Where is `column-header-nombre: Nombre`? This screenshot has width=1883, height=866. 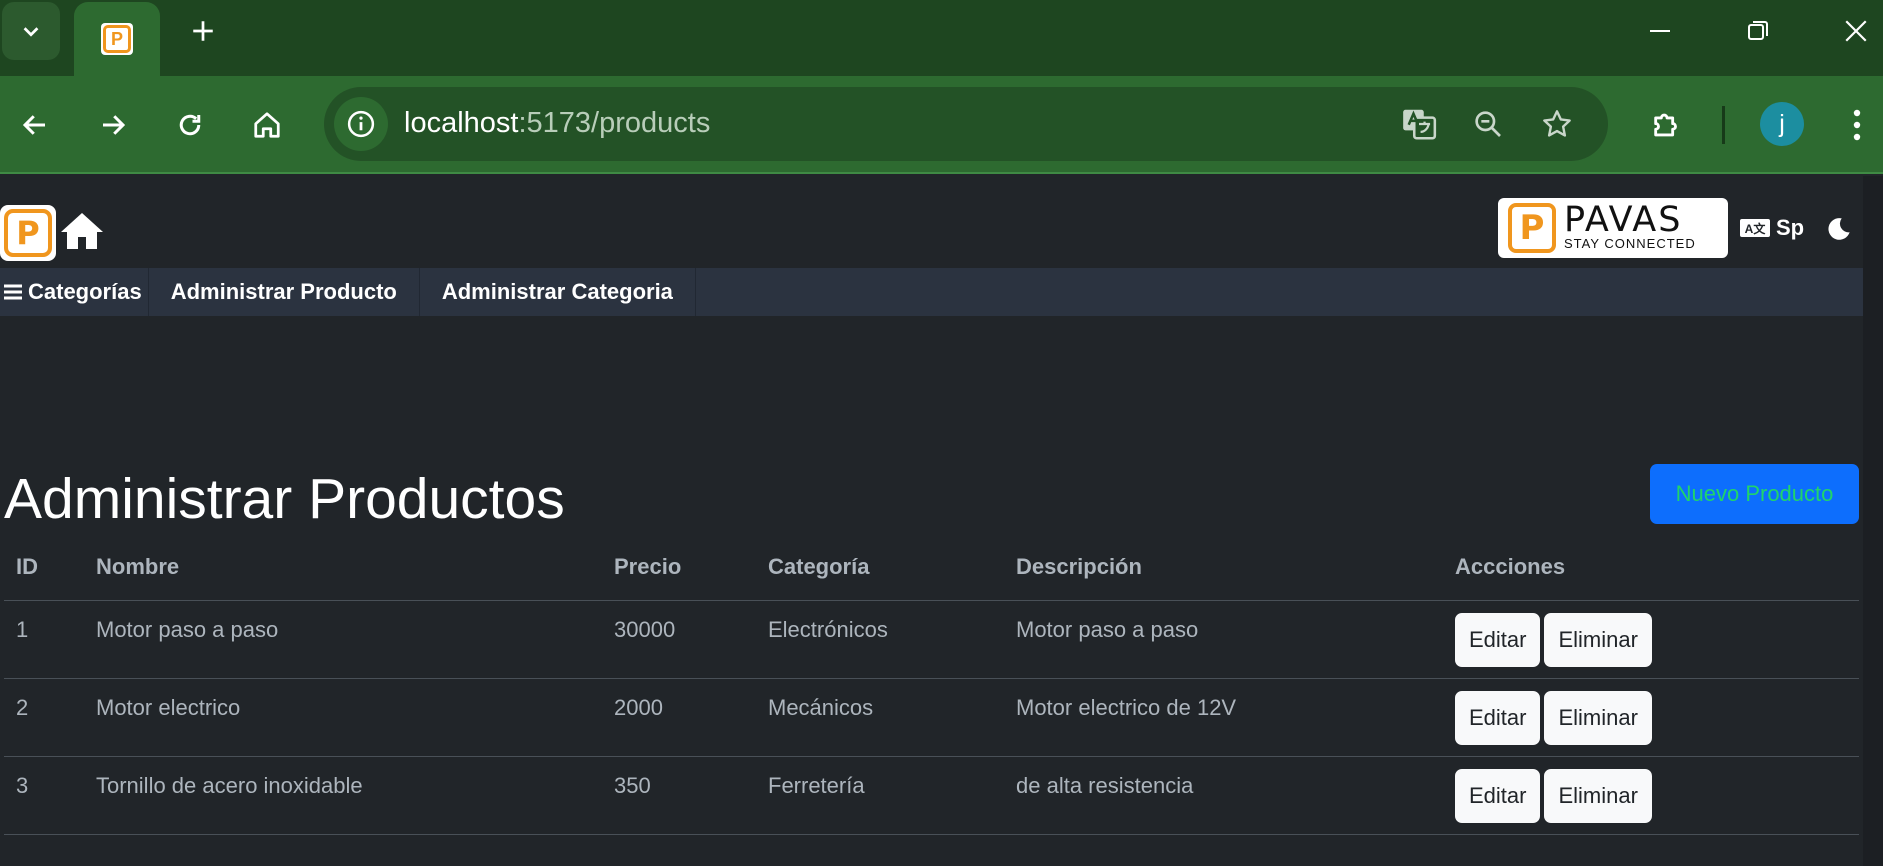 column-header-nombre: Nombre is located at coordinates (343, 567).